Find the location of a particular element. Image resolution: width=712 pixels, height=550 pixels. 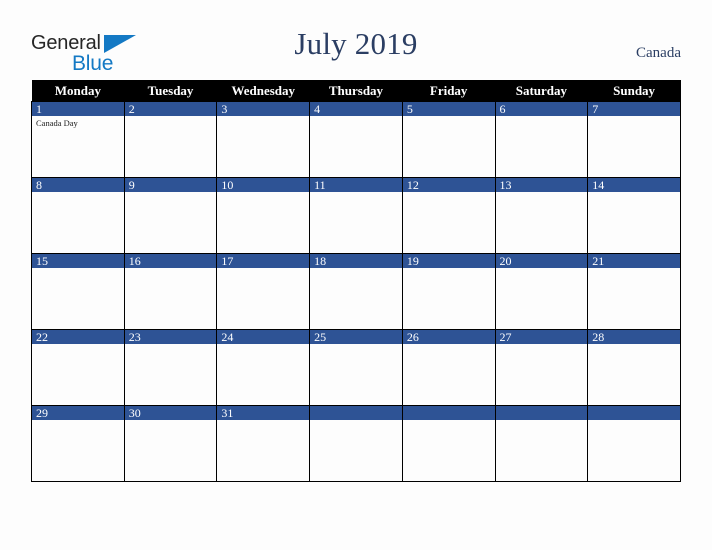

day-cell-3: 3 is located at coordinates (263, 139).